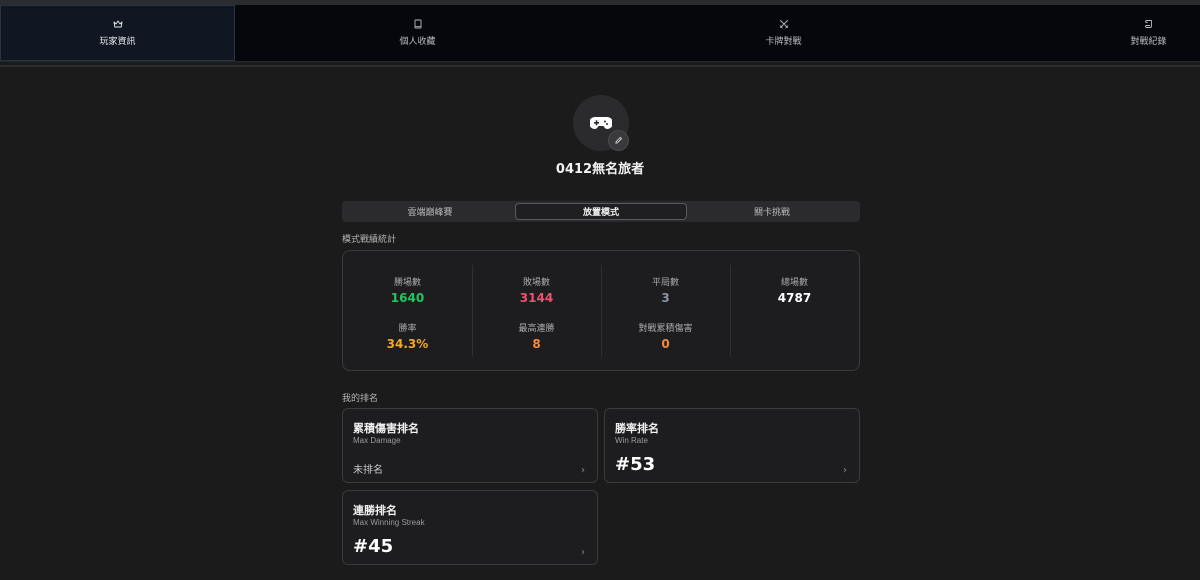 Image resolution: width=1200 pixels, height=580 pixels. Describe the element at coordinates (536, 283) in the screenshot. I see `stat-label: 敗場數` at that location.